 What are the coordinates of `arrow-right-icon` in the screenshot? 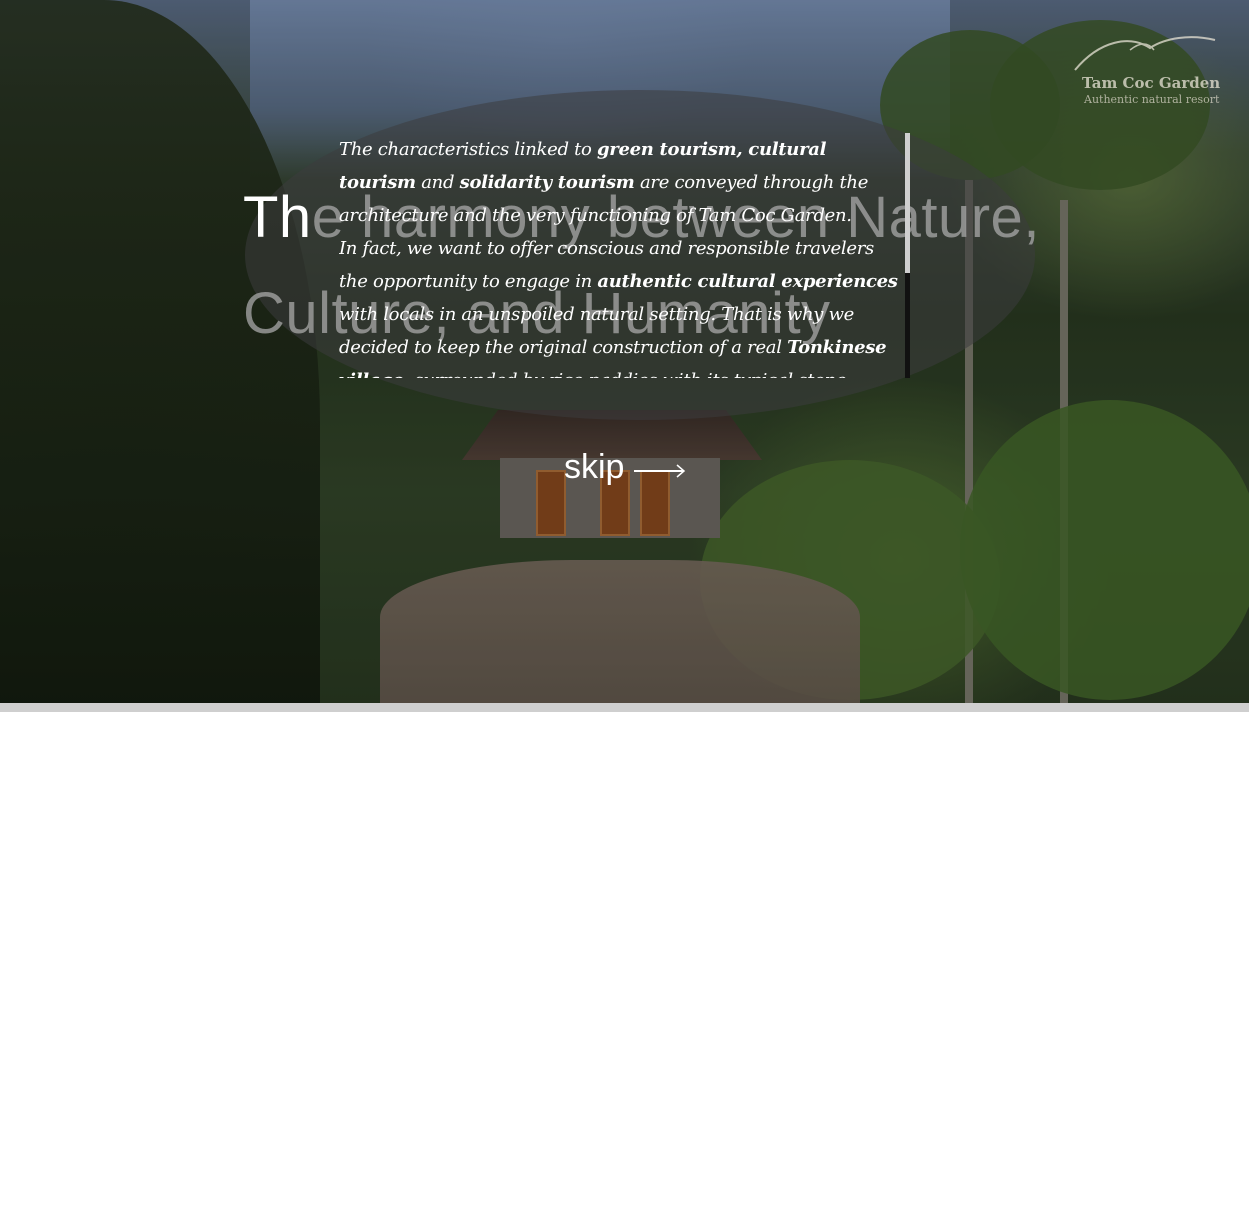 It's located at (660, 471).